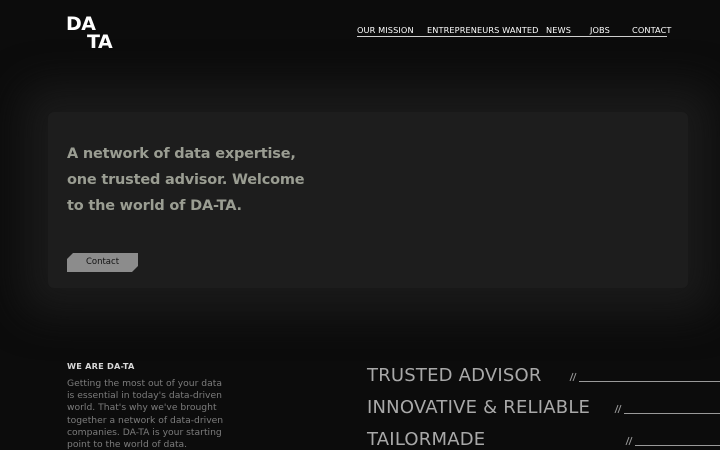 Image resolution: width=720 pixels, height=450 pixels. I want to click on hero-title-line: to the world of DA-TA., so click(154, 206).